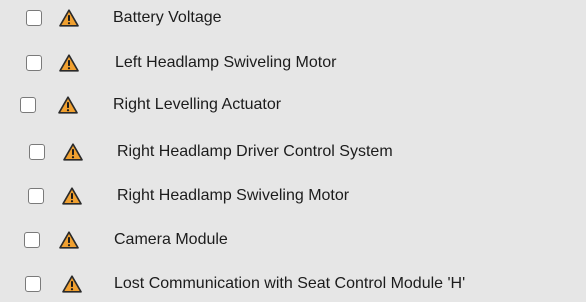 The height and width of the screenshot is (302, 586). What do you see at coordinates (197, 104) in the screenshot?
I see `alert-label: Right Levelling Actuator` at bounding box center [197, 104].